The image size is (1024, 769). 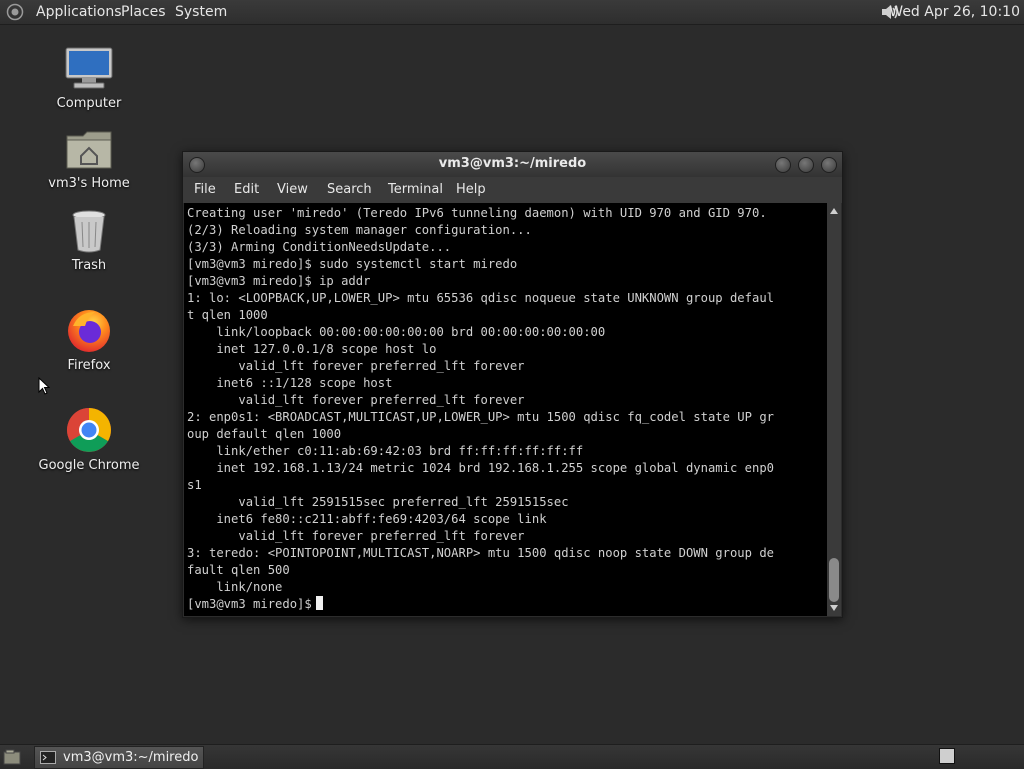 What do you see at coordinates (15, 12) in the screenshot?
I see `gnome-foot-icon` at bounding box center [15, 12].